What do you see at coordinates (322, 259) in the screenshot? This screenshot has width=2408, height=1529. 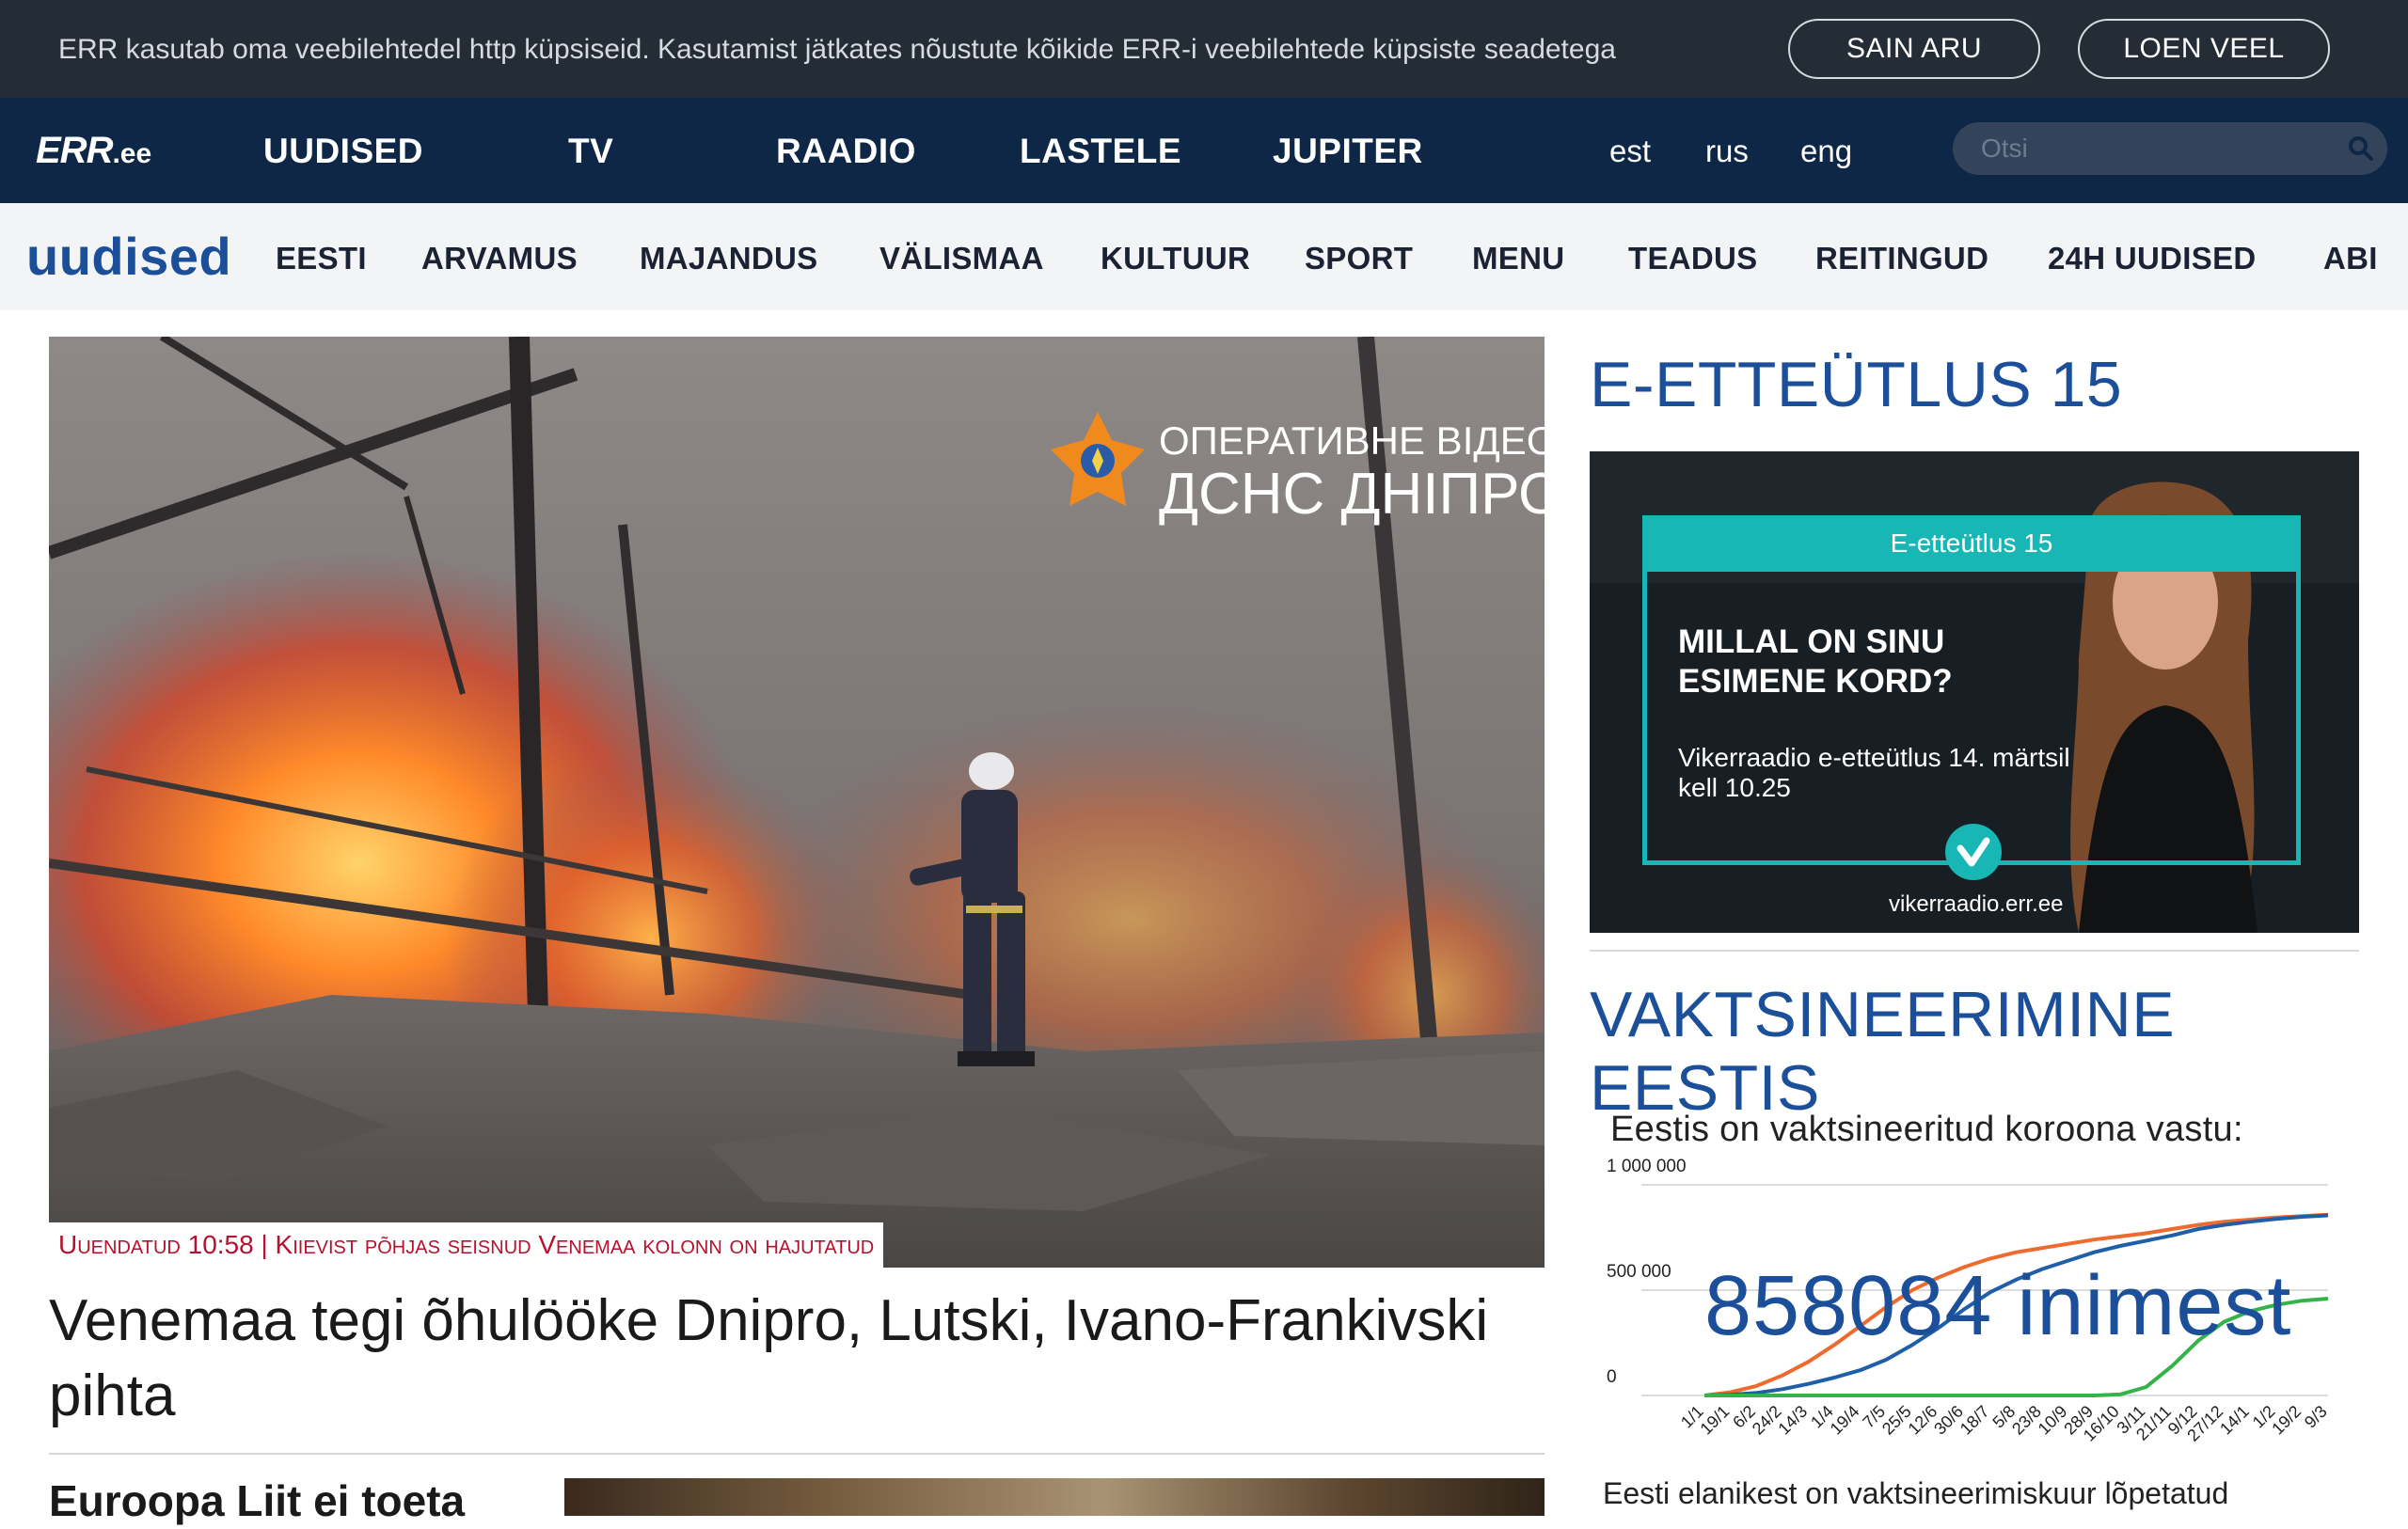 I see `subnav-eesti: EESTI` at bounding box center [322, 259].